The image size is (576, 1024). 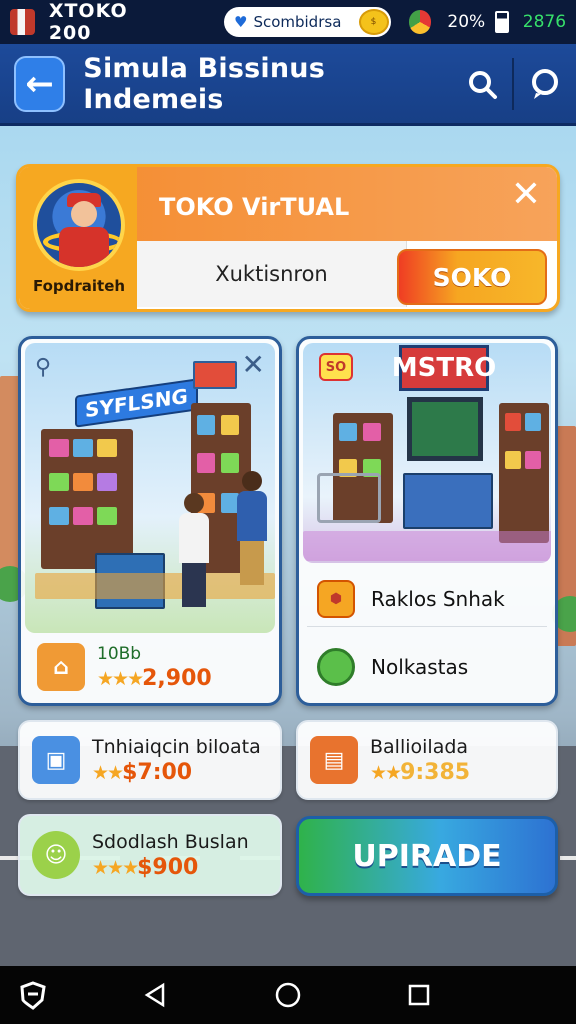 I want to click on coin-icon: $, so click(x=373, y=22).